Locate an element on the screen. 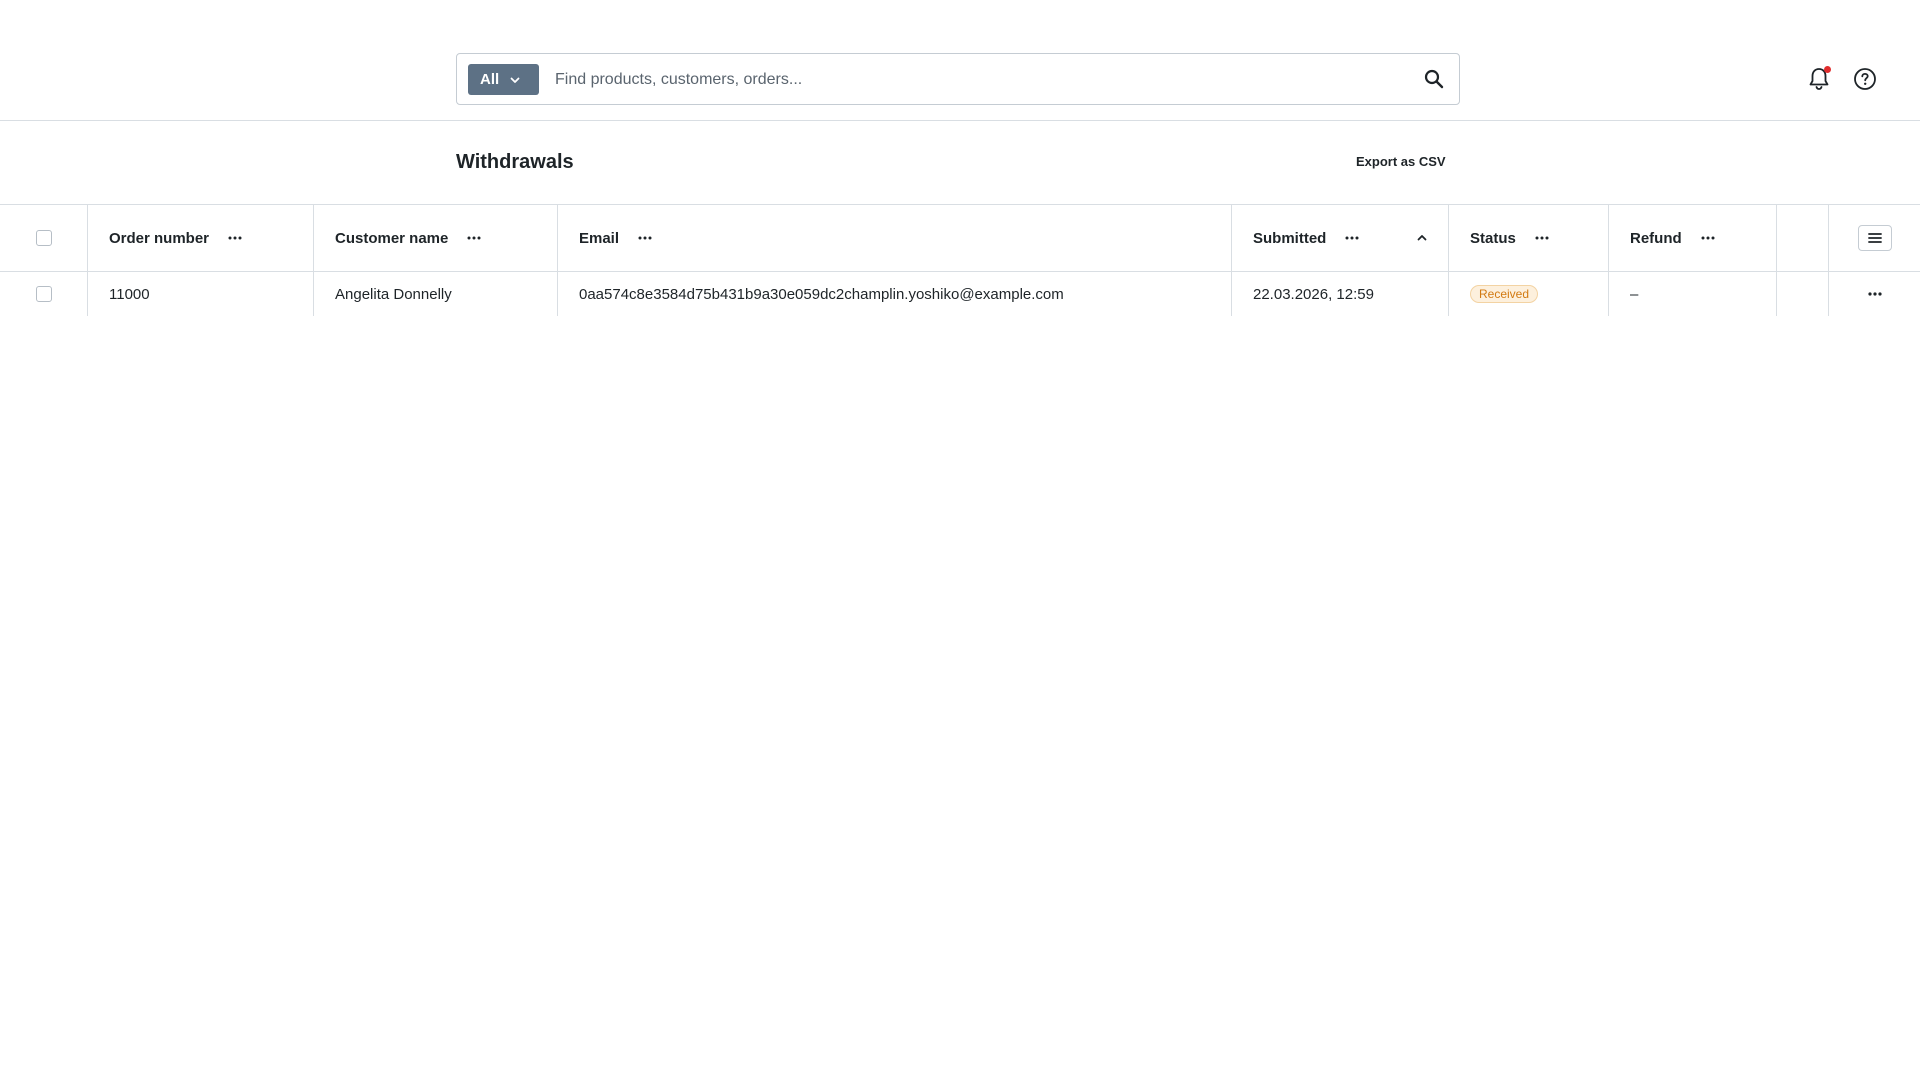 This screenshot has height=1080, width=1920. column-header-label: Refund is located at coordinates (1656, 238).